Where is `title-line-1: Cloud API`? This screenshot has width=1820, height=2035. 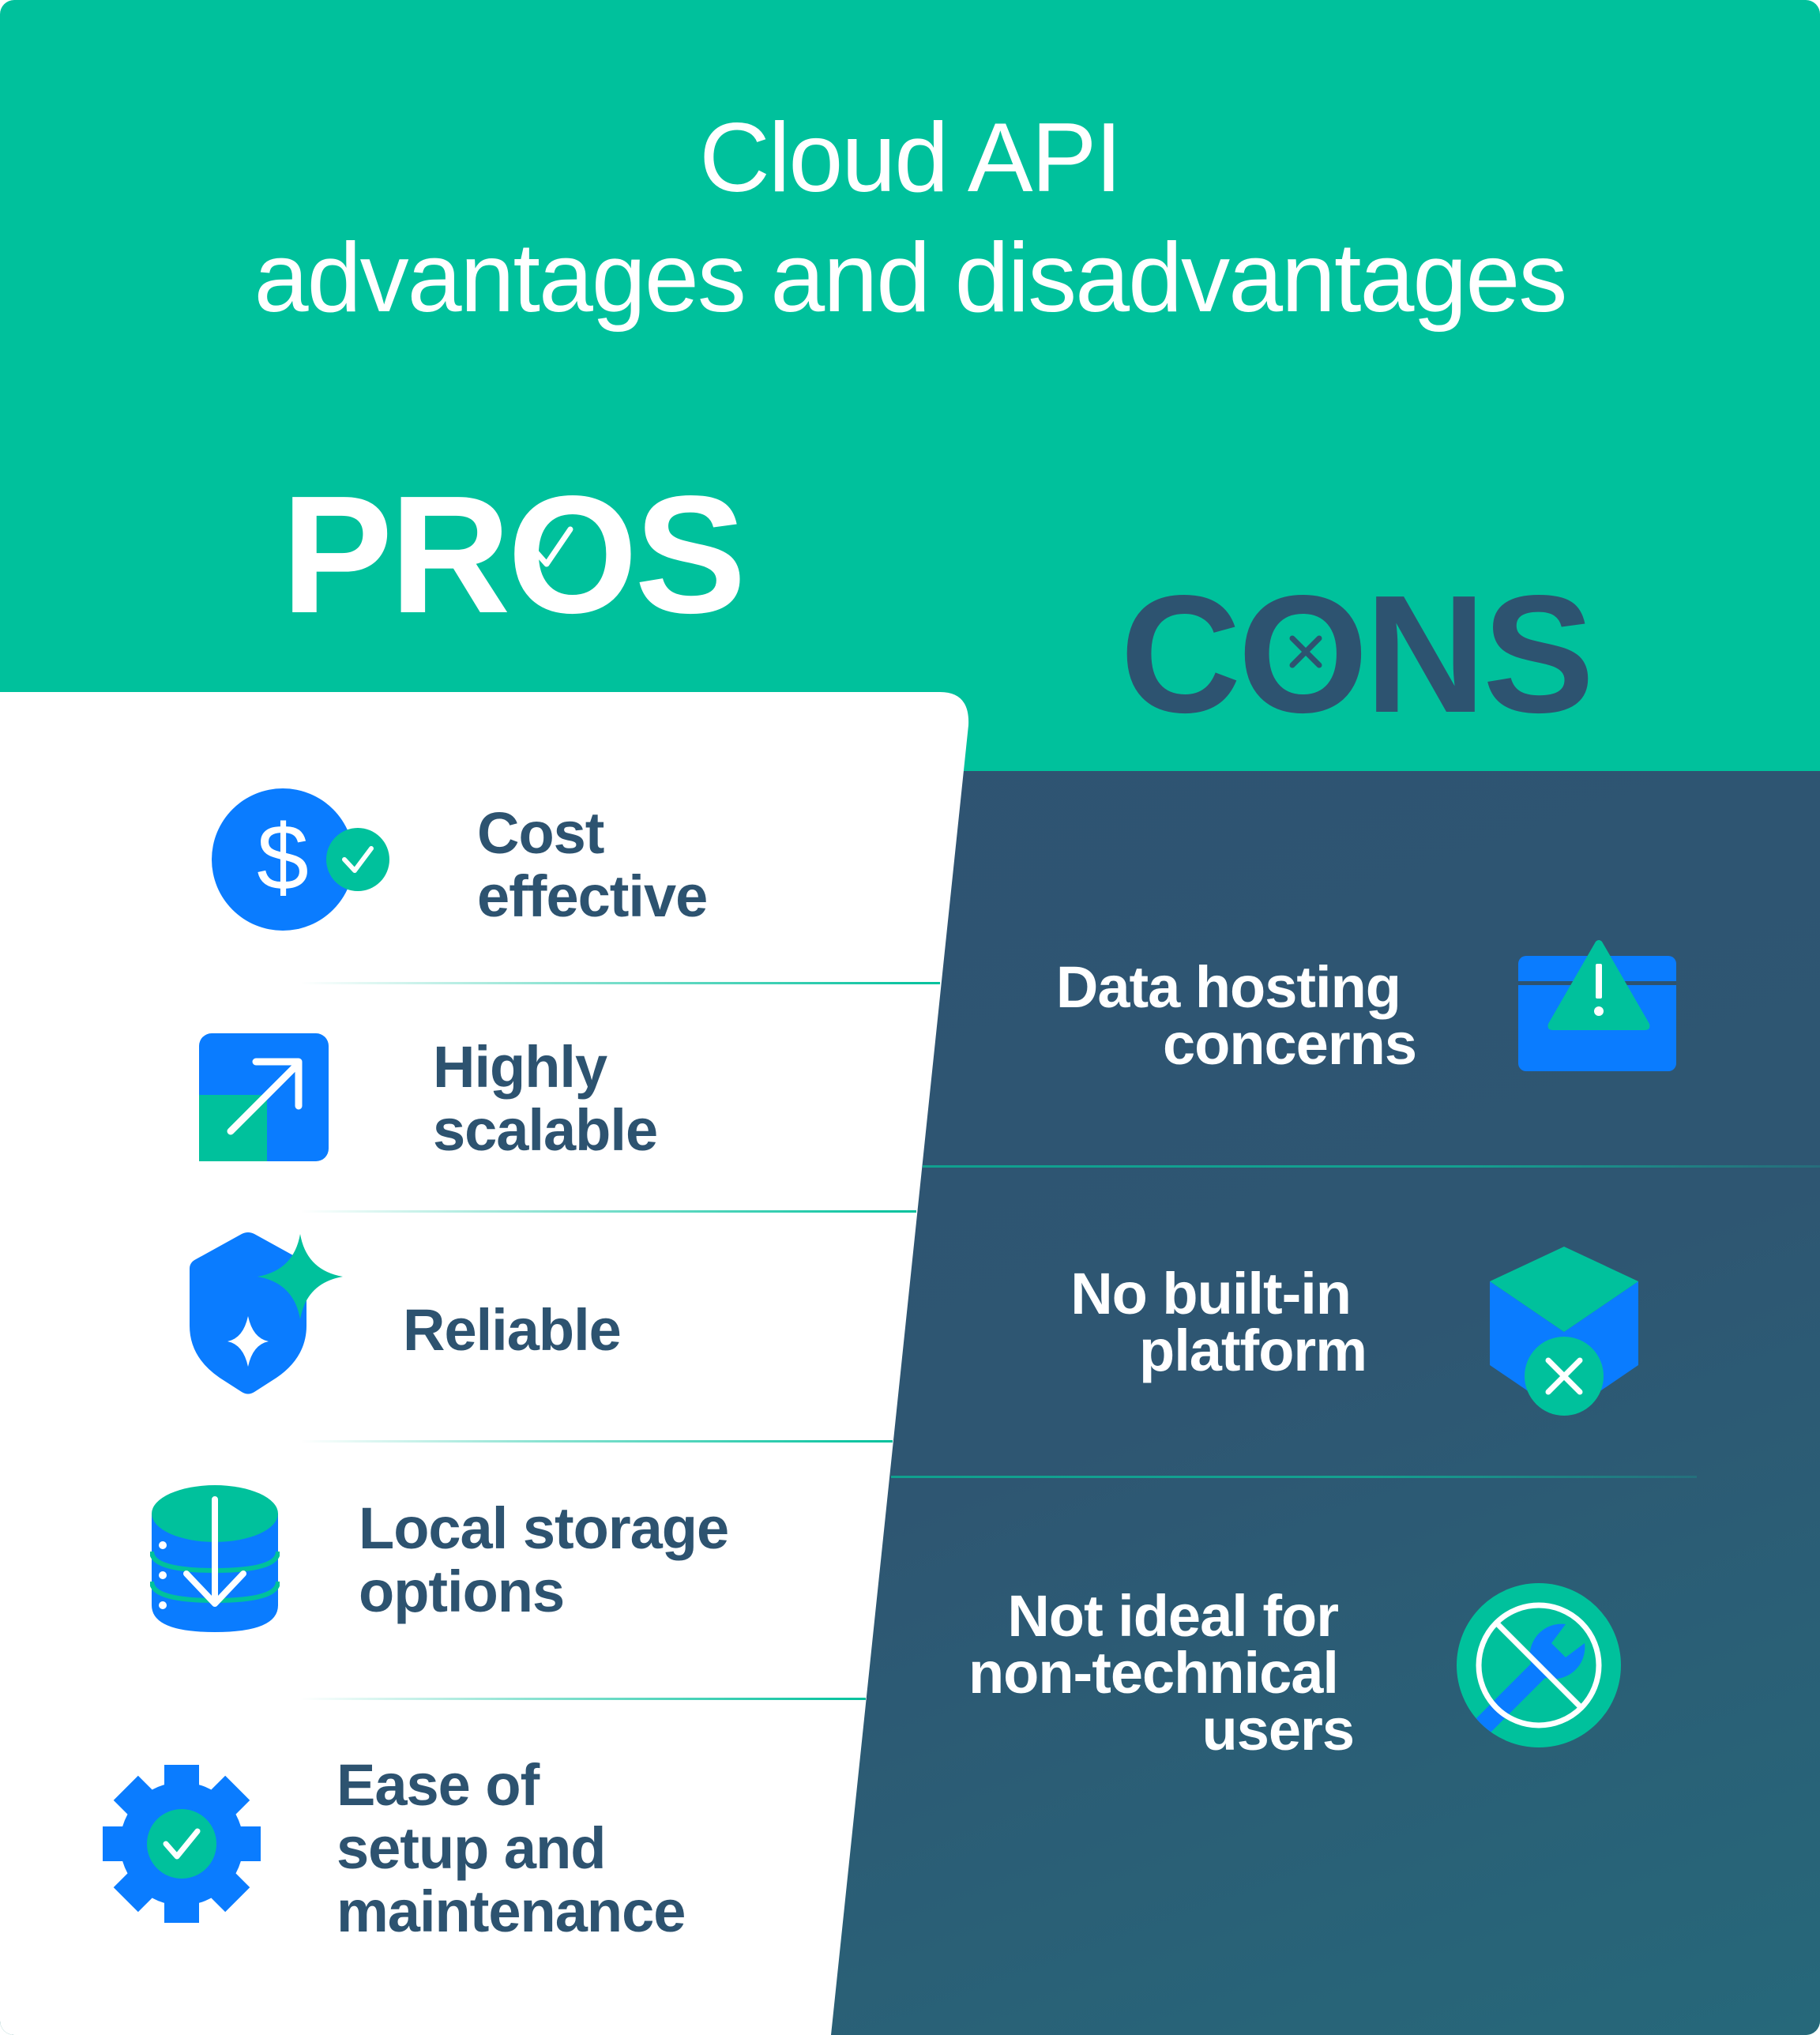
title-line-1: Cloud API is located at coordinates (910, 158).